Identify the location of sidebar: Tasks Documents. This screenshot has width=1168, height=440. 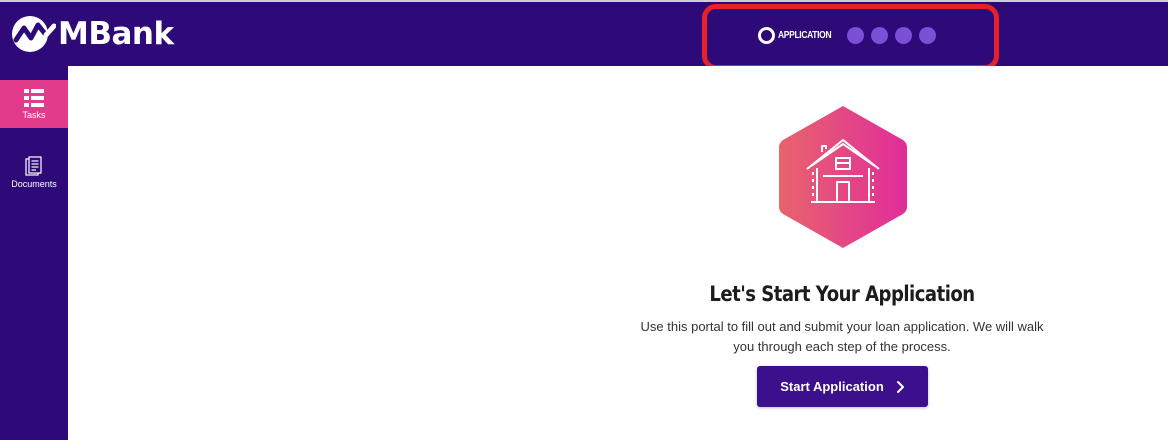
(34, 253).